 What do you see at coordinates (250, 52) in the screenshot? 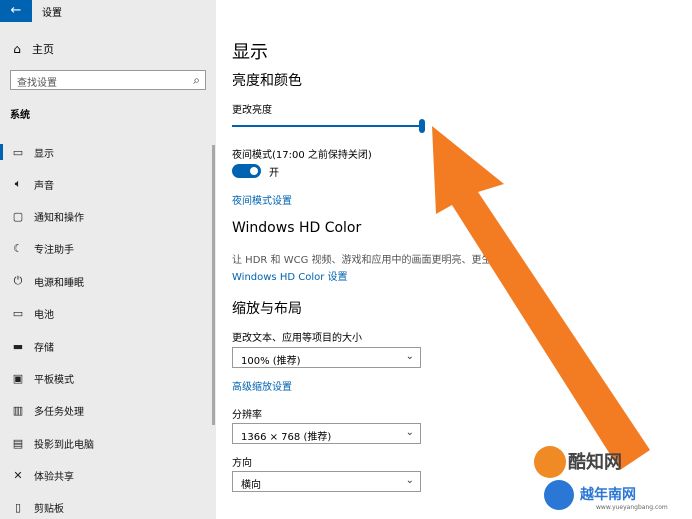
I see `page-title: 显示` at bounding box center [250, 52].